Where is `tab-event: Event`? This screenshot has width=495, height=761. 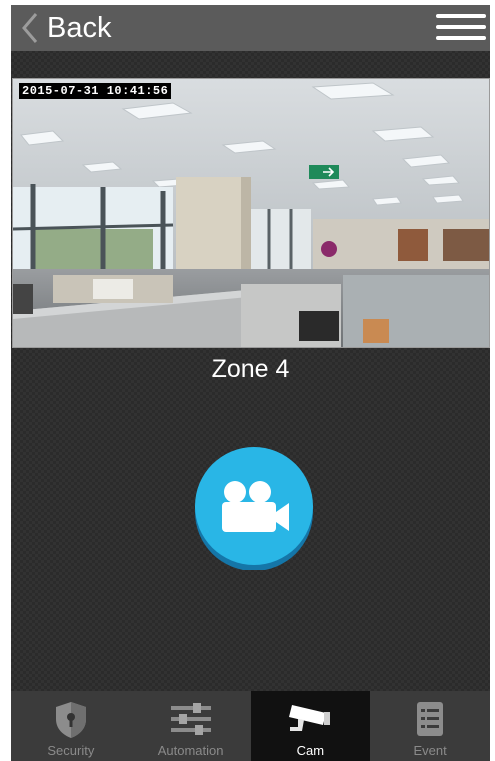
tab-event: Event is located at coordinates (430, 726).